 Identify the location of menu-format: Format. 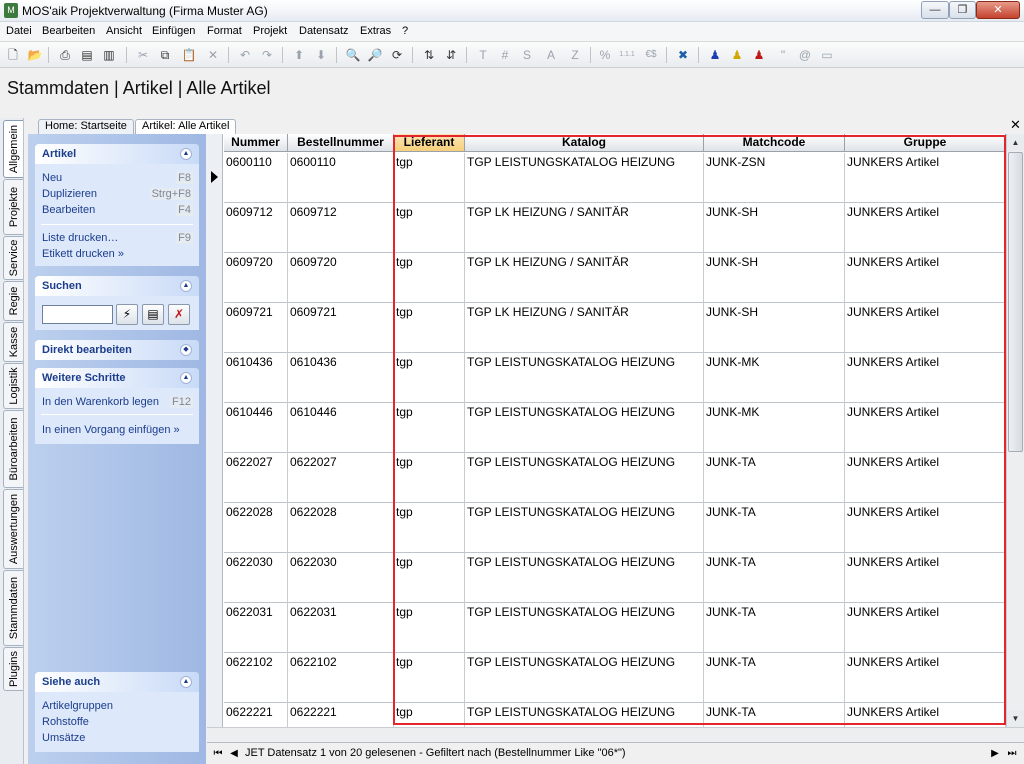
(224, 31).